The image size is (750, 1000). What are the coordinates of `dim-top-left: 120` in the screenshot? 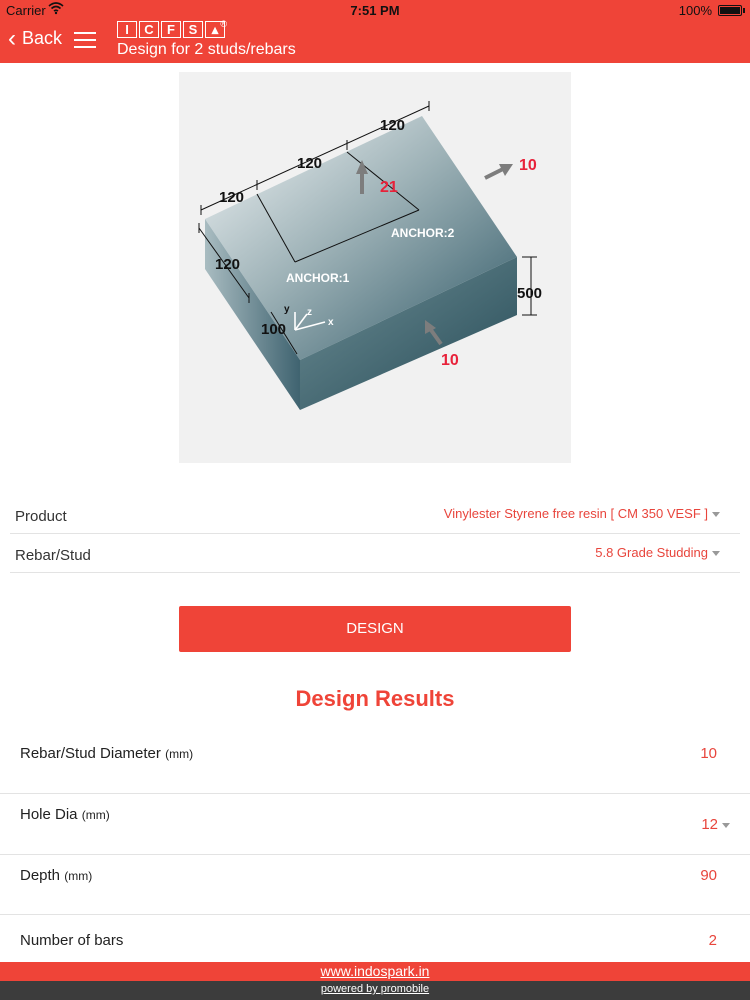 It's located at (231, 197).